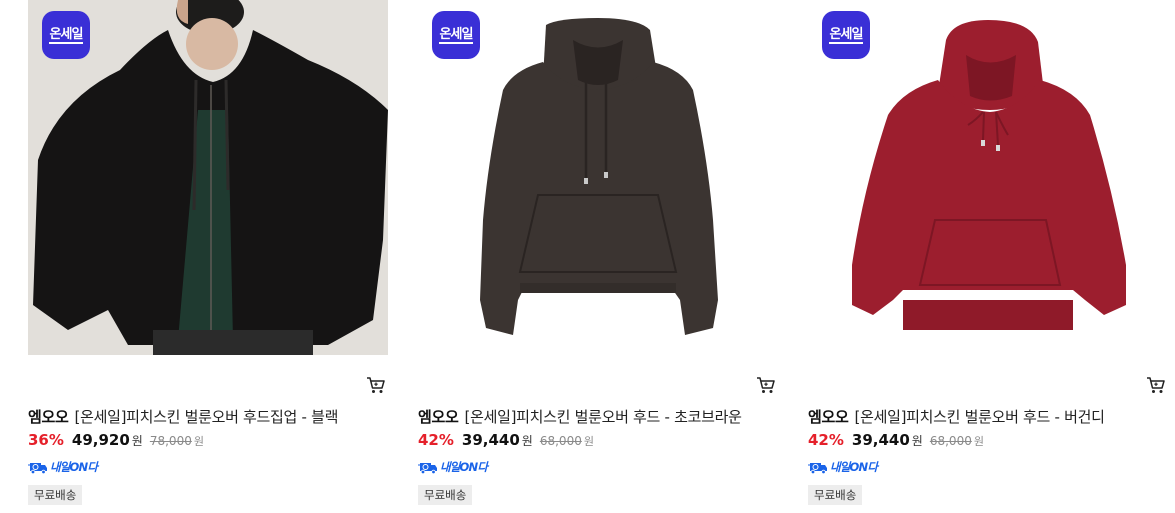 Image resolution: width=1175 pixels, height=513 pixels. I want to click on product-name: [온세일]피치스킨 벌룬오버 후드 - 초코브라운, so click(603, 417).